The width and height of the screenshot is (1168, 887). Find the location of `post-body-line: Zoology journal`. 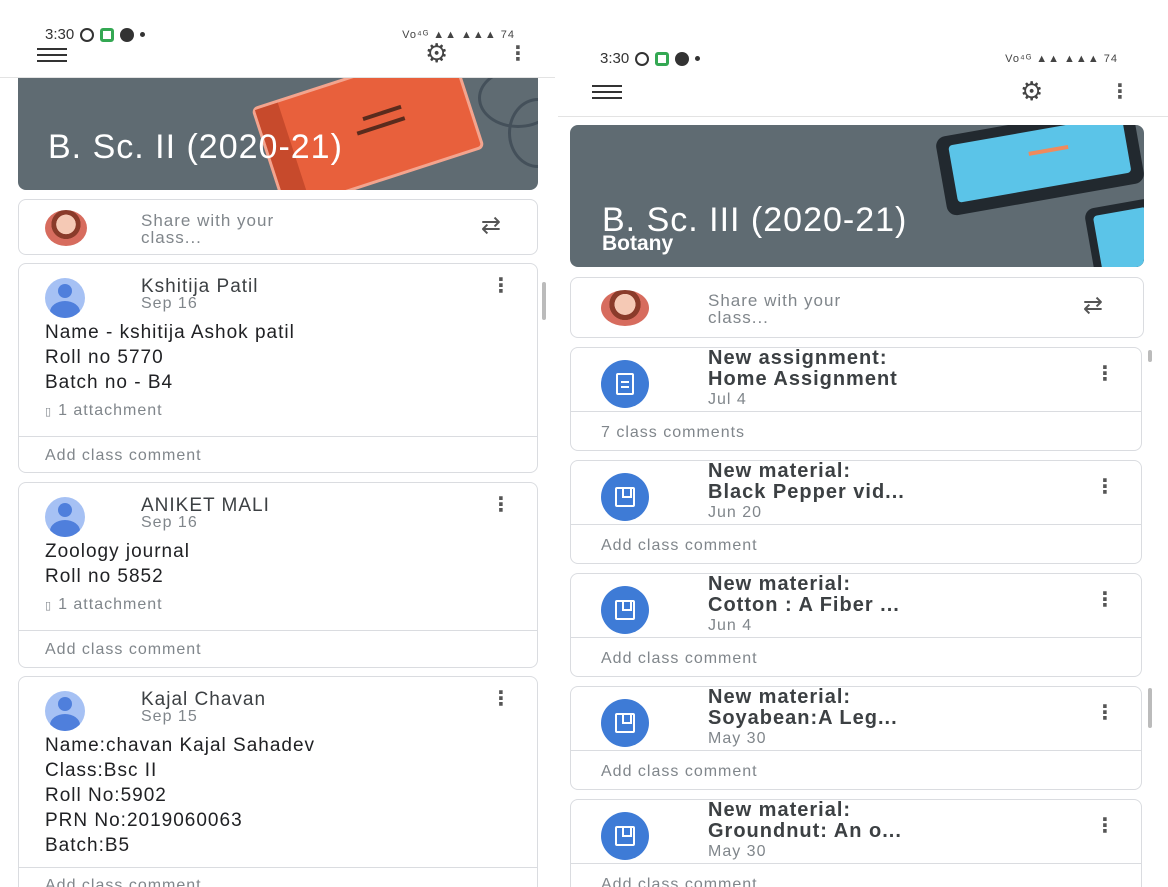

post-body-line: Zoology journal is located at coordinates (117, 551).